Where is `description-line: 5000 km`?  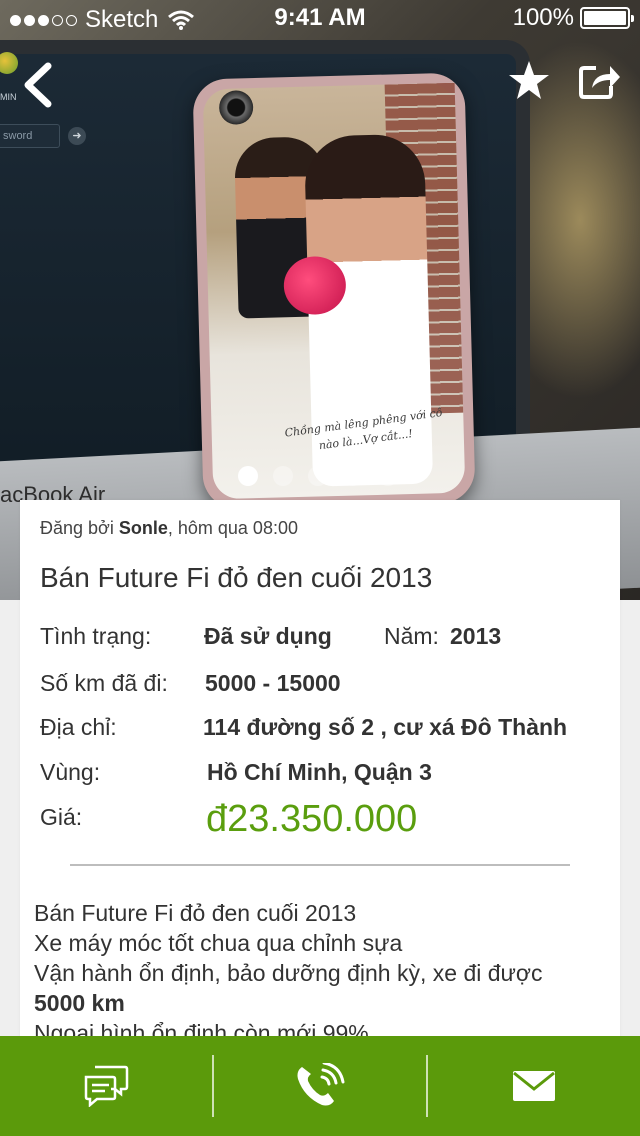 description-line: 5000 km is located at coordinates (319, 1003).